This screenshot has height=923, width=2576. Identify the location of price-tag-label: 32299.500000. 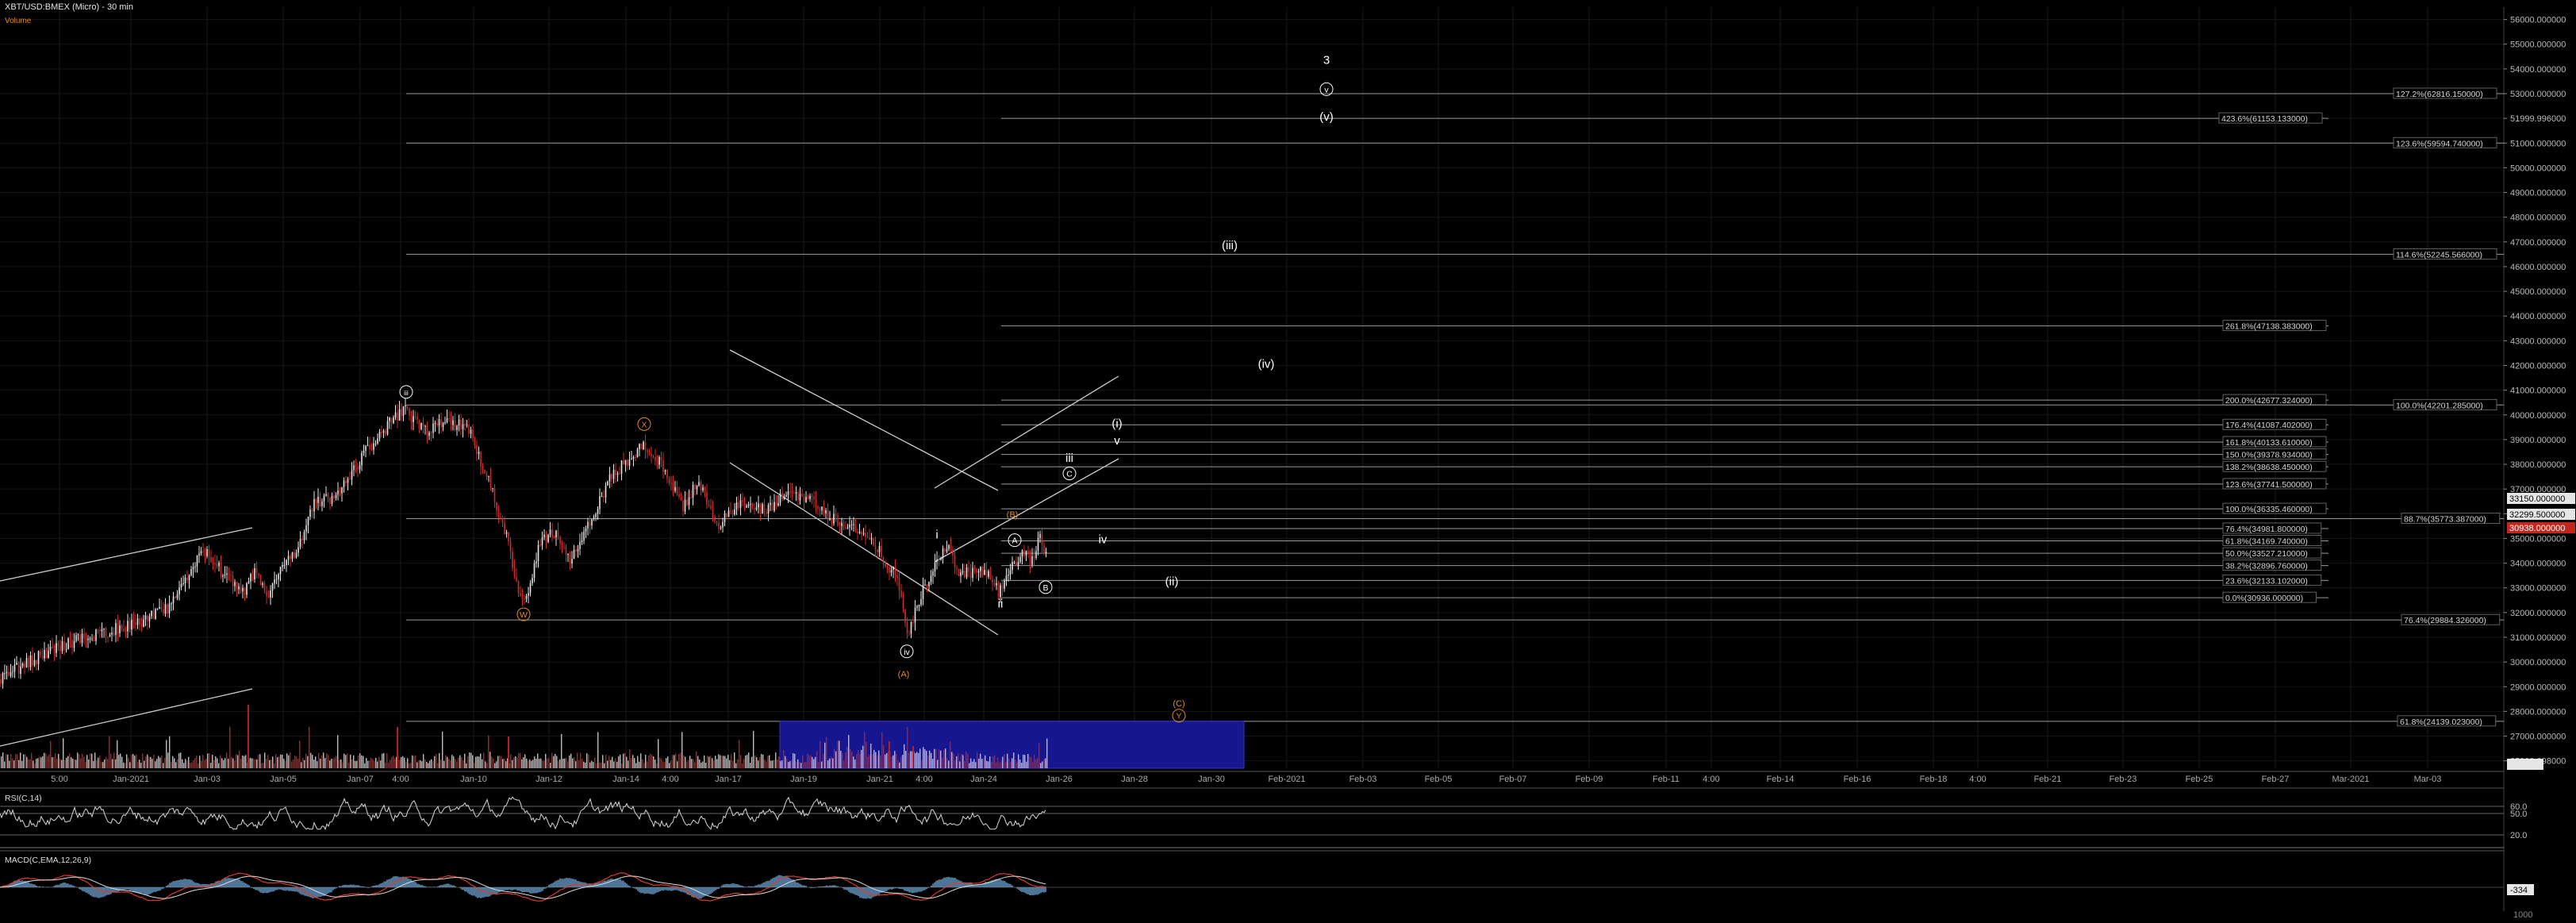
(2537, 515).